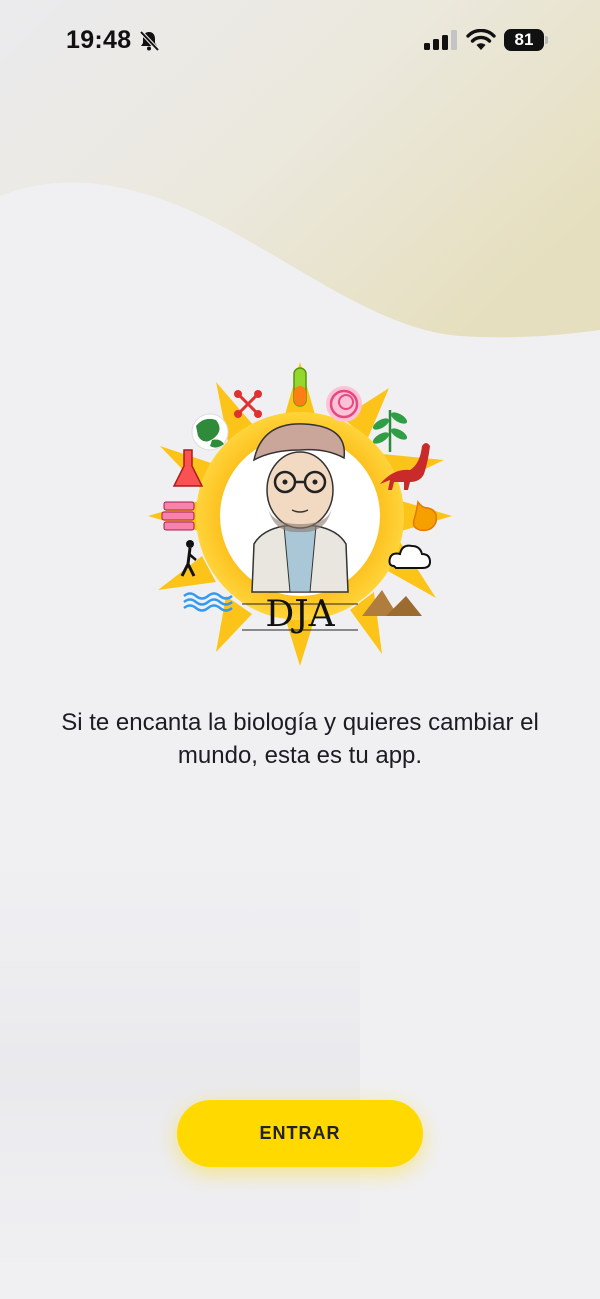  Describe the element at coordinates (99, 40) in the screenshot. I see `status-time: 19:48` at that location.